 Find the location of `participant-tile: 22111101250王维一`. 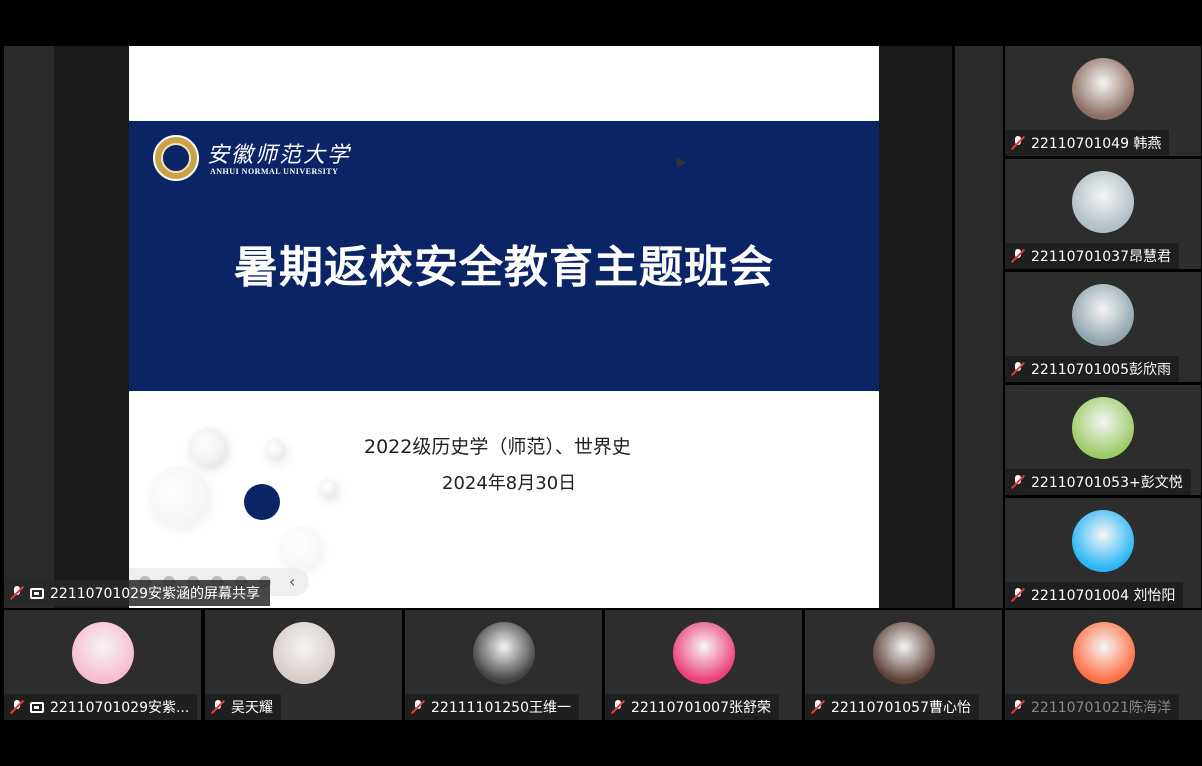

participant-tile: 22111101250王维一 is located at coordinates (503, 665).